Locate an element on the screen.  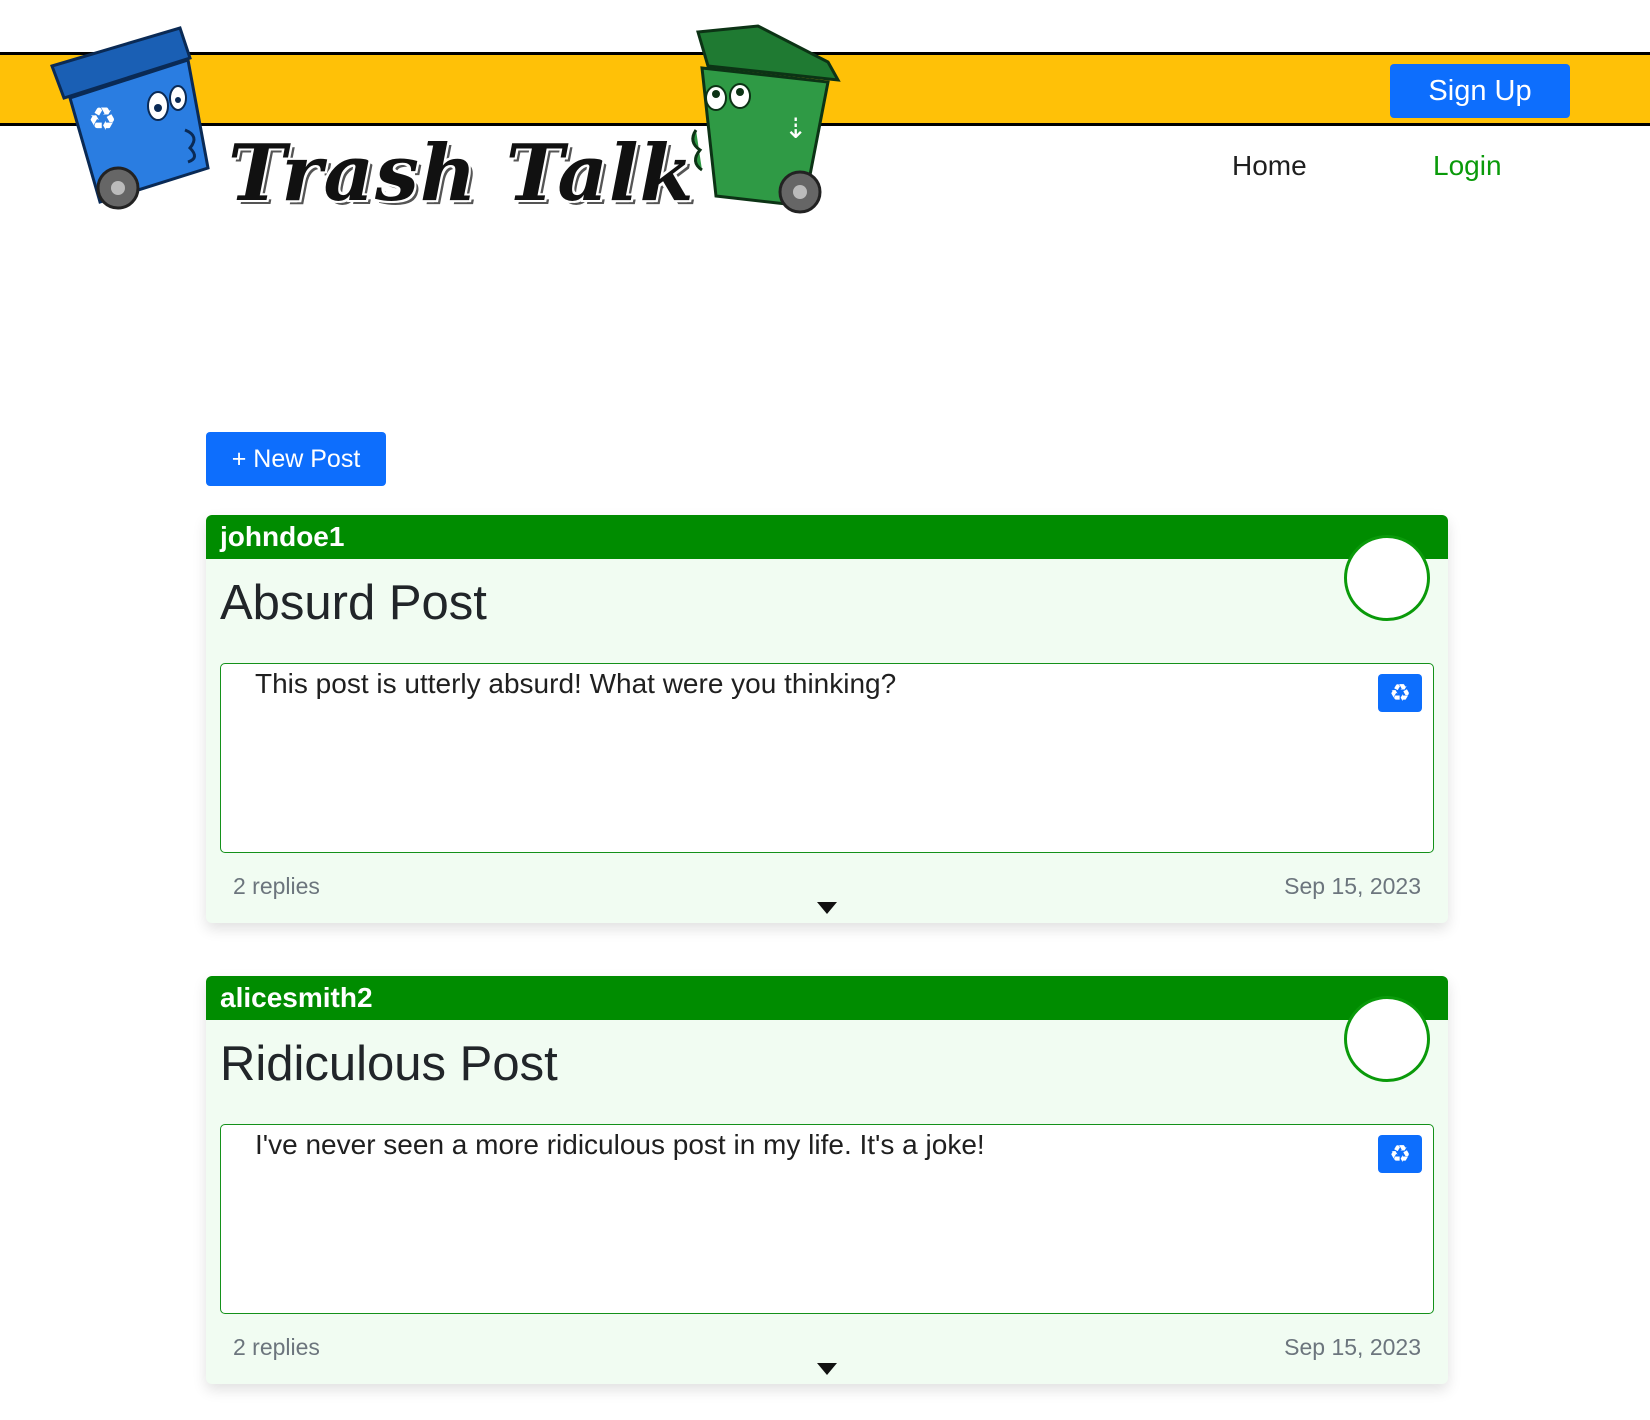
nav-home-link: Home is located at coordinates (1269, 166).